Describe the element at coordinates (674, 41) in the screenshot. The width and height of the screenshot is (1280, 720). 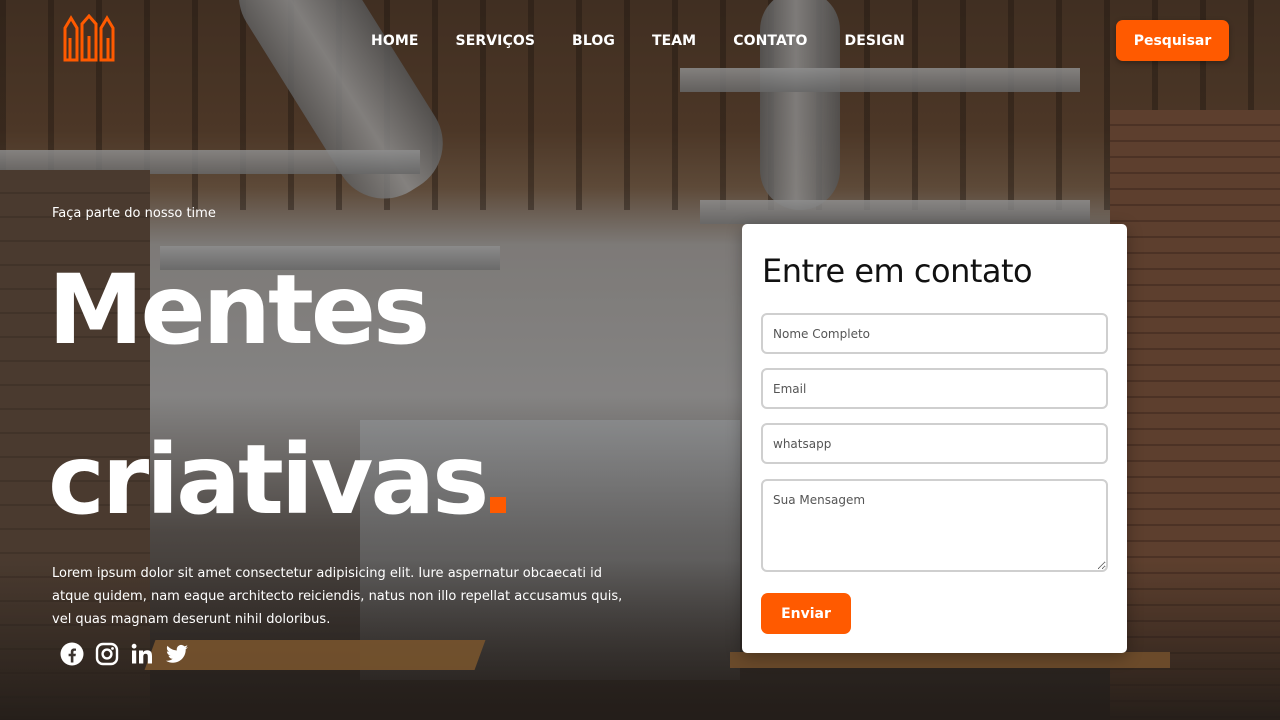
I see `nav-team: TEAM` at that location.